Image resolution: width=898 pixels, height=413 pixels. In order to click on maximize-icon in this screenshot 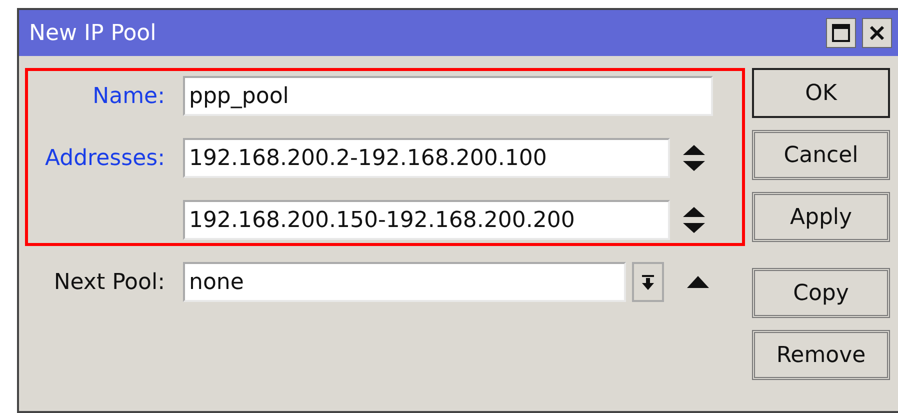, I will do `click(841, 33)`.